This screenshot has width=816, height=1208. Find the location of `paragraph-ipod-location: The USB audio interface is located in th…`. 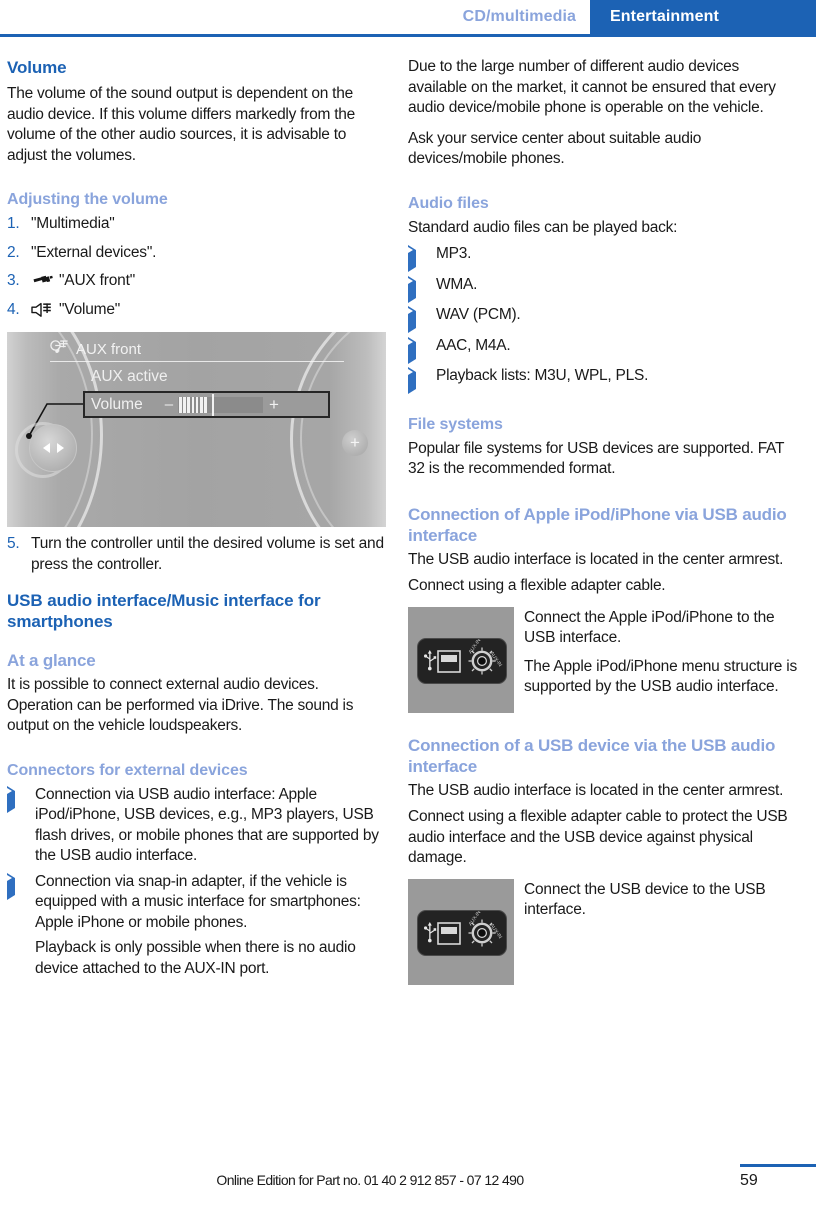

paragraph-ipod-location: The USB audio interface is located in th… is located at coordinates (596, 559).